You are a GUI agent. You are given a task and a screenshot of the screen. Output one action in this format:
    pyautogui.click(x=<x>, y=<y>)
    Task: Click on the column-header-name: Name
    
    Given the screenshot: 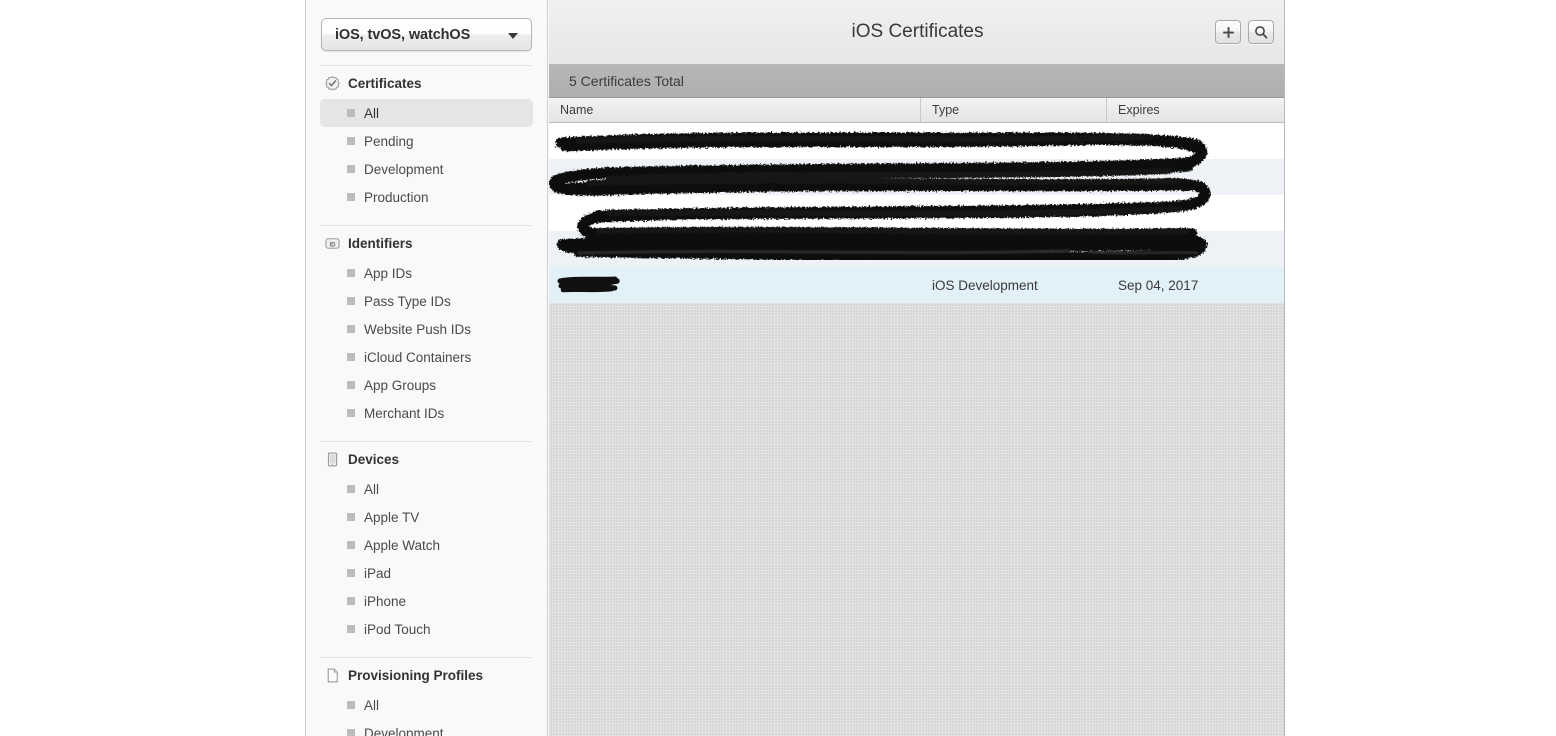 What is the action you would take?
    pyautogui.click(x=735, y=110)
    